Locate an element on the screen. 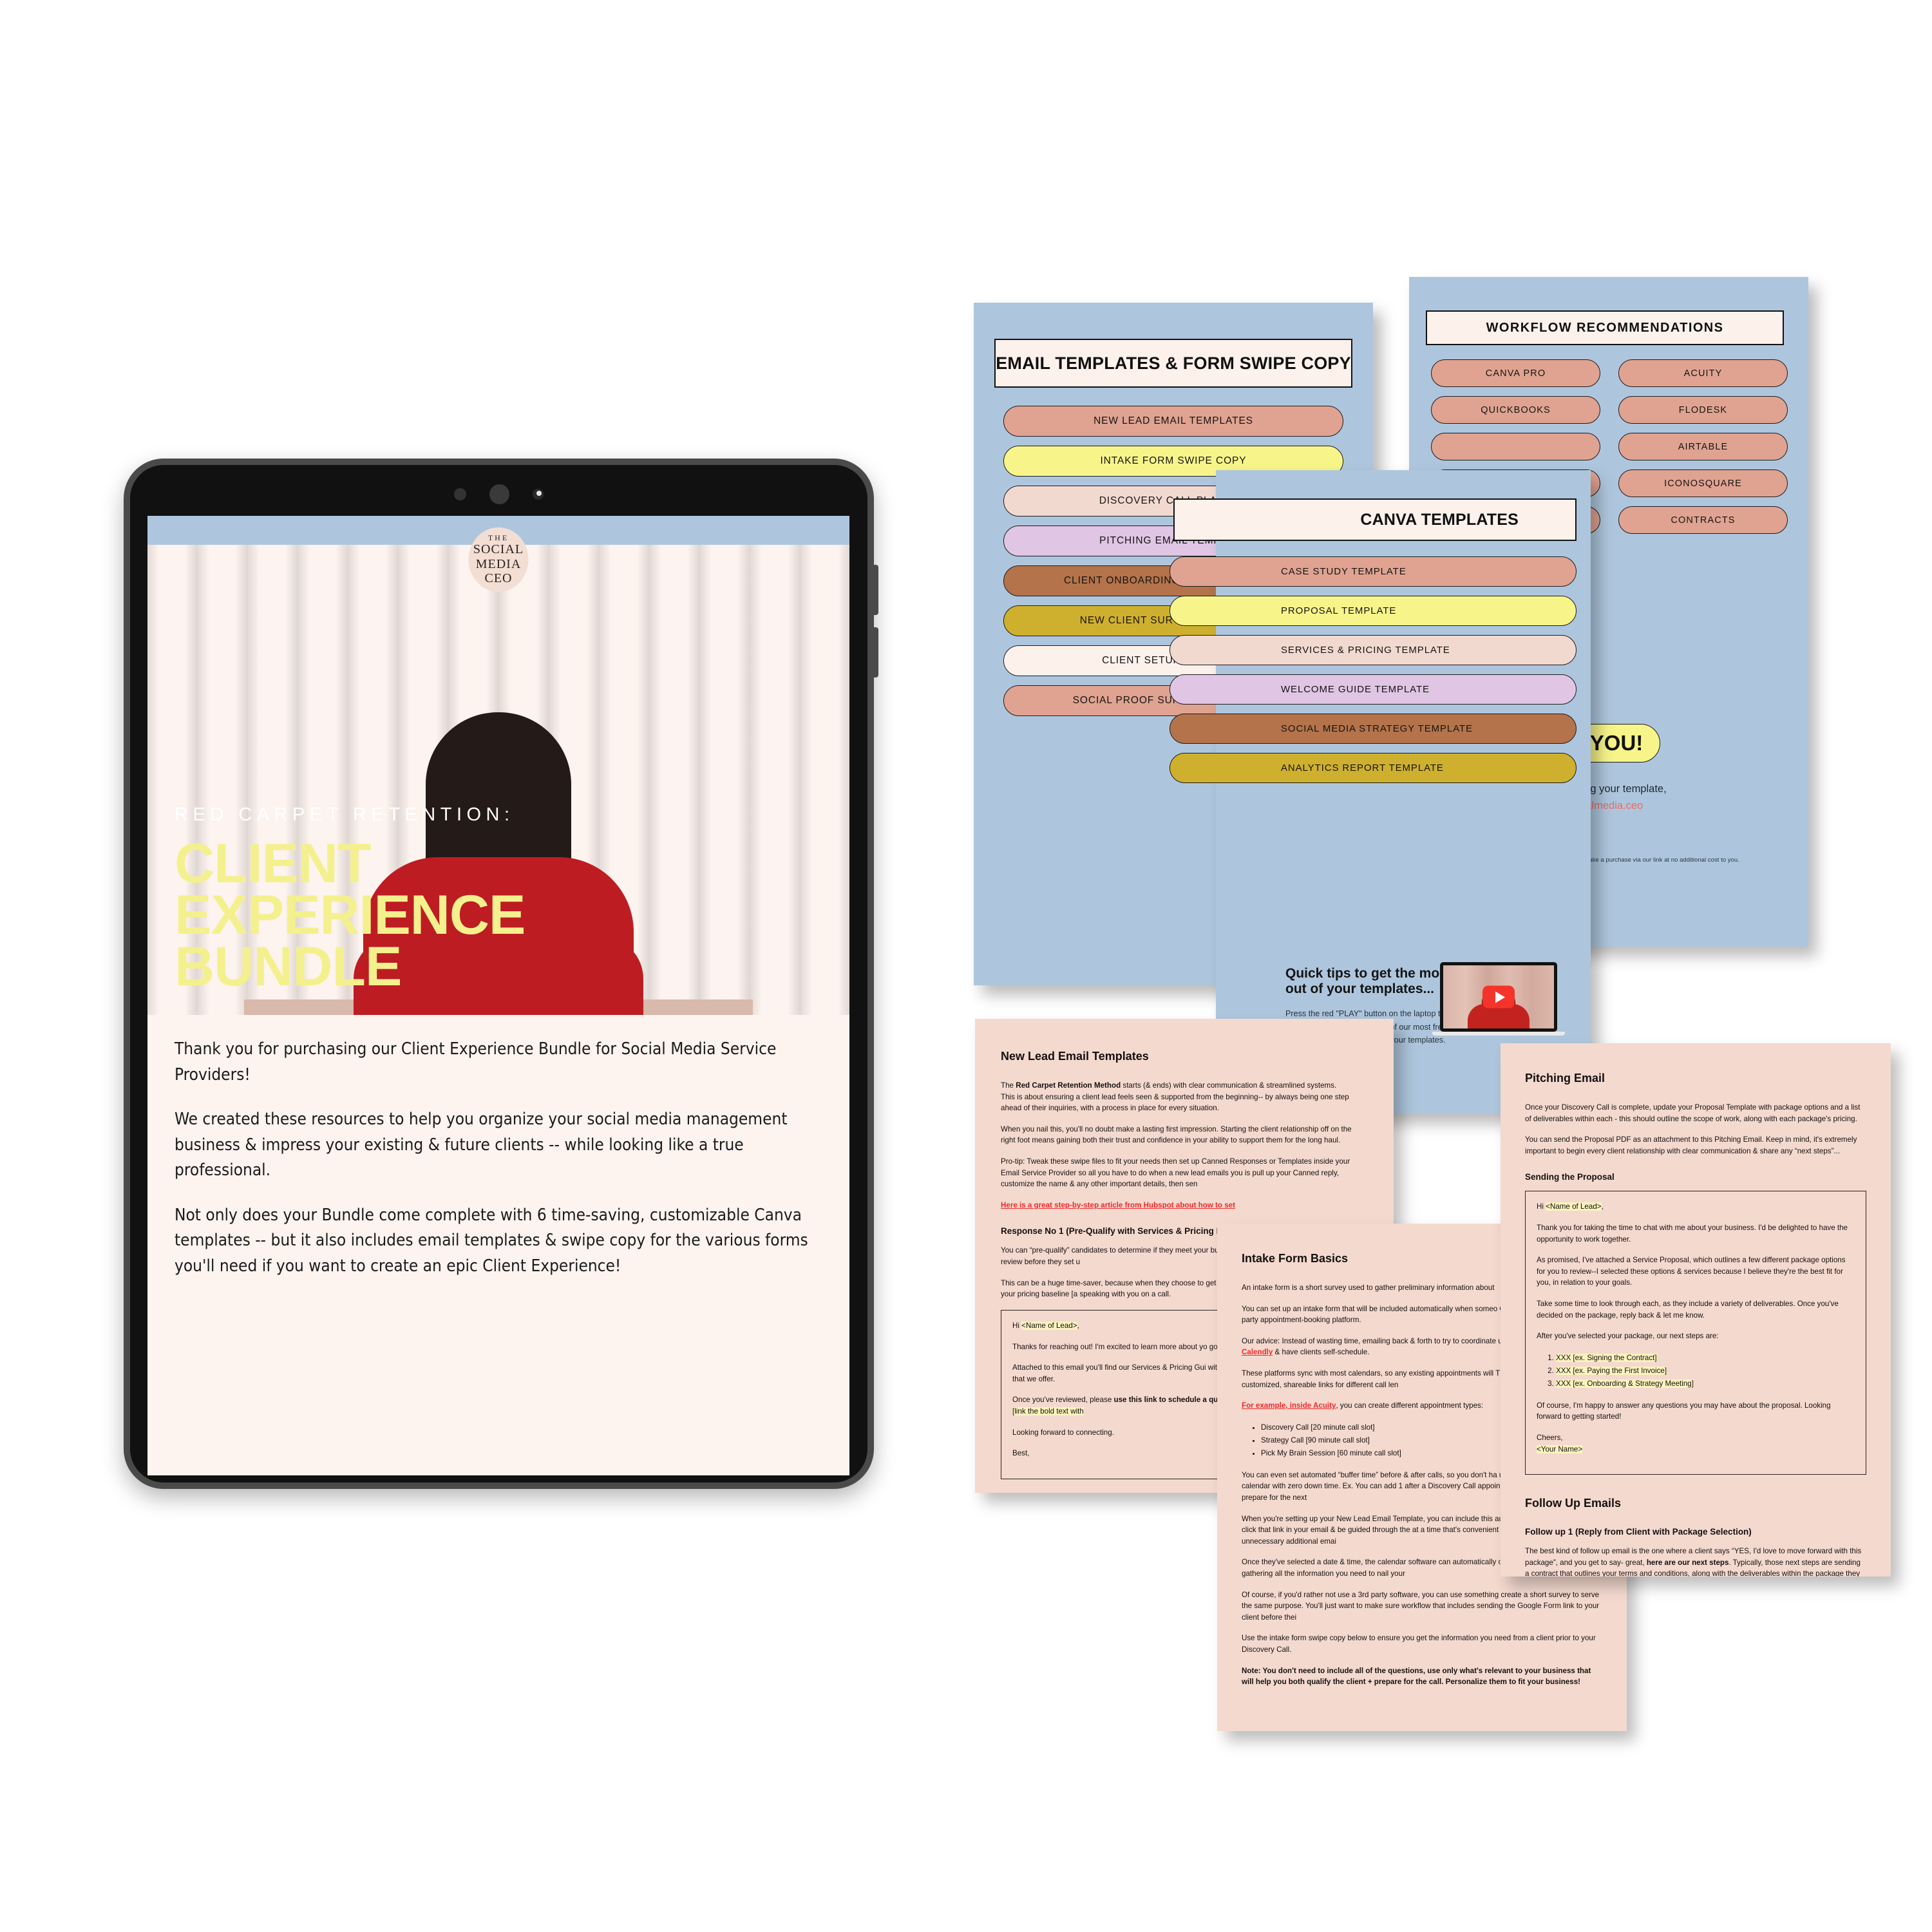 Image resolution: width=1932 pixels, height=1932 pixels. doc3-signoff: Cheers, is located at coordinates (1550, 1438).